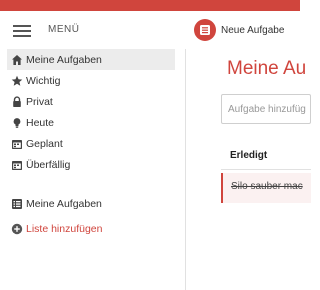  I want to click on sidebar-item-heute: Heute, so click(91, 122).